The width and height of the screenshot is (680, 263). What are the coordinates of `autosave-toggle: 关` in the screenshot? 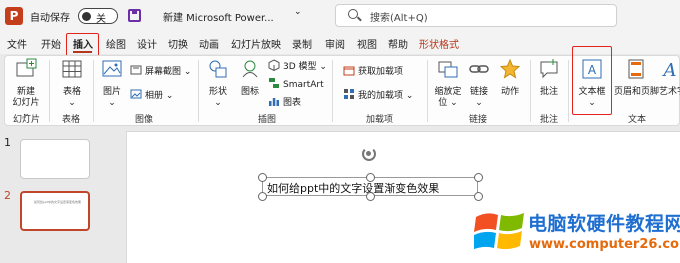 It's located at (98, 16).